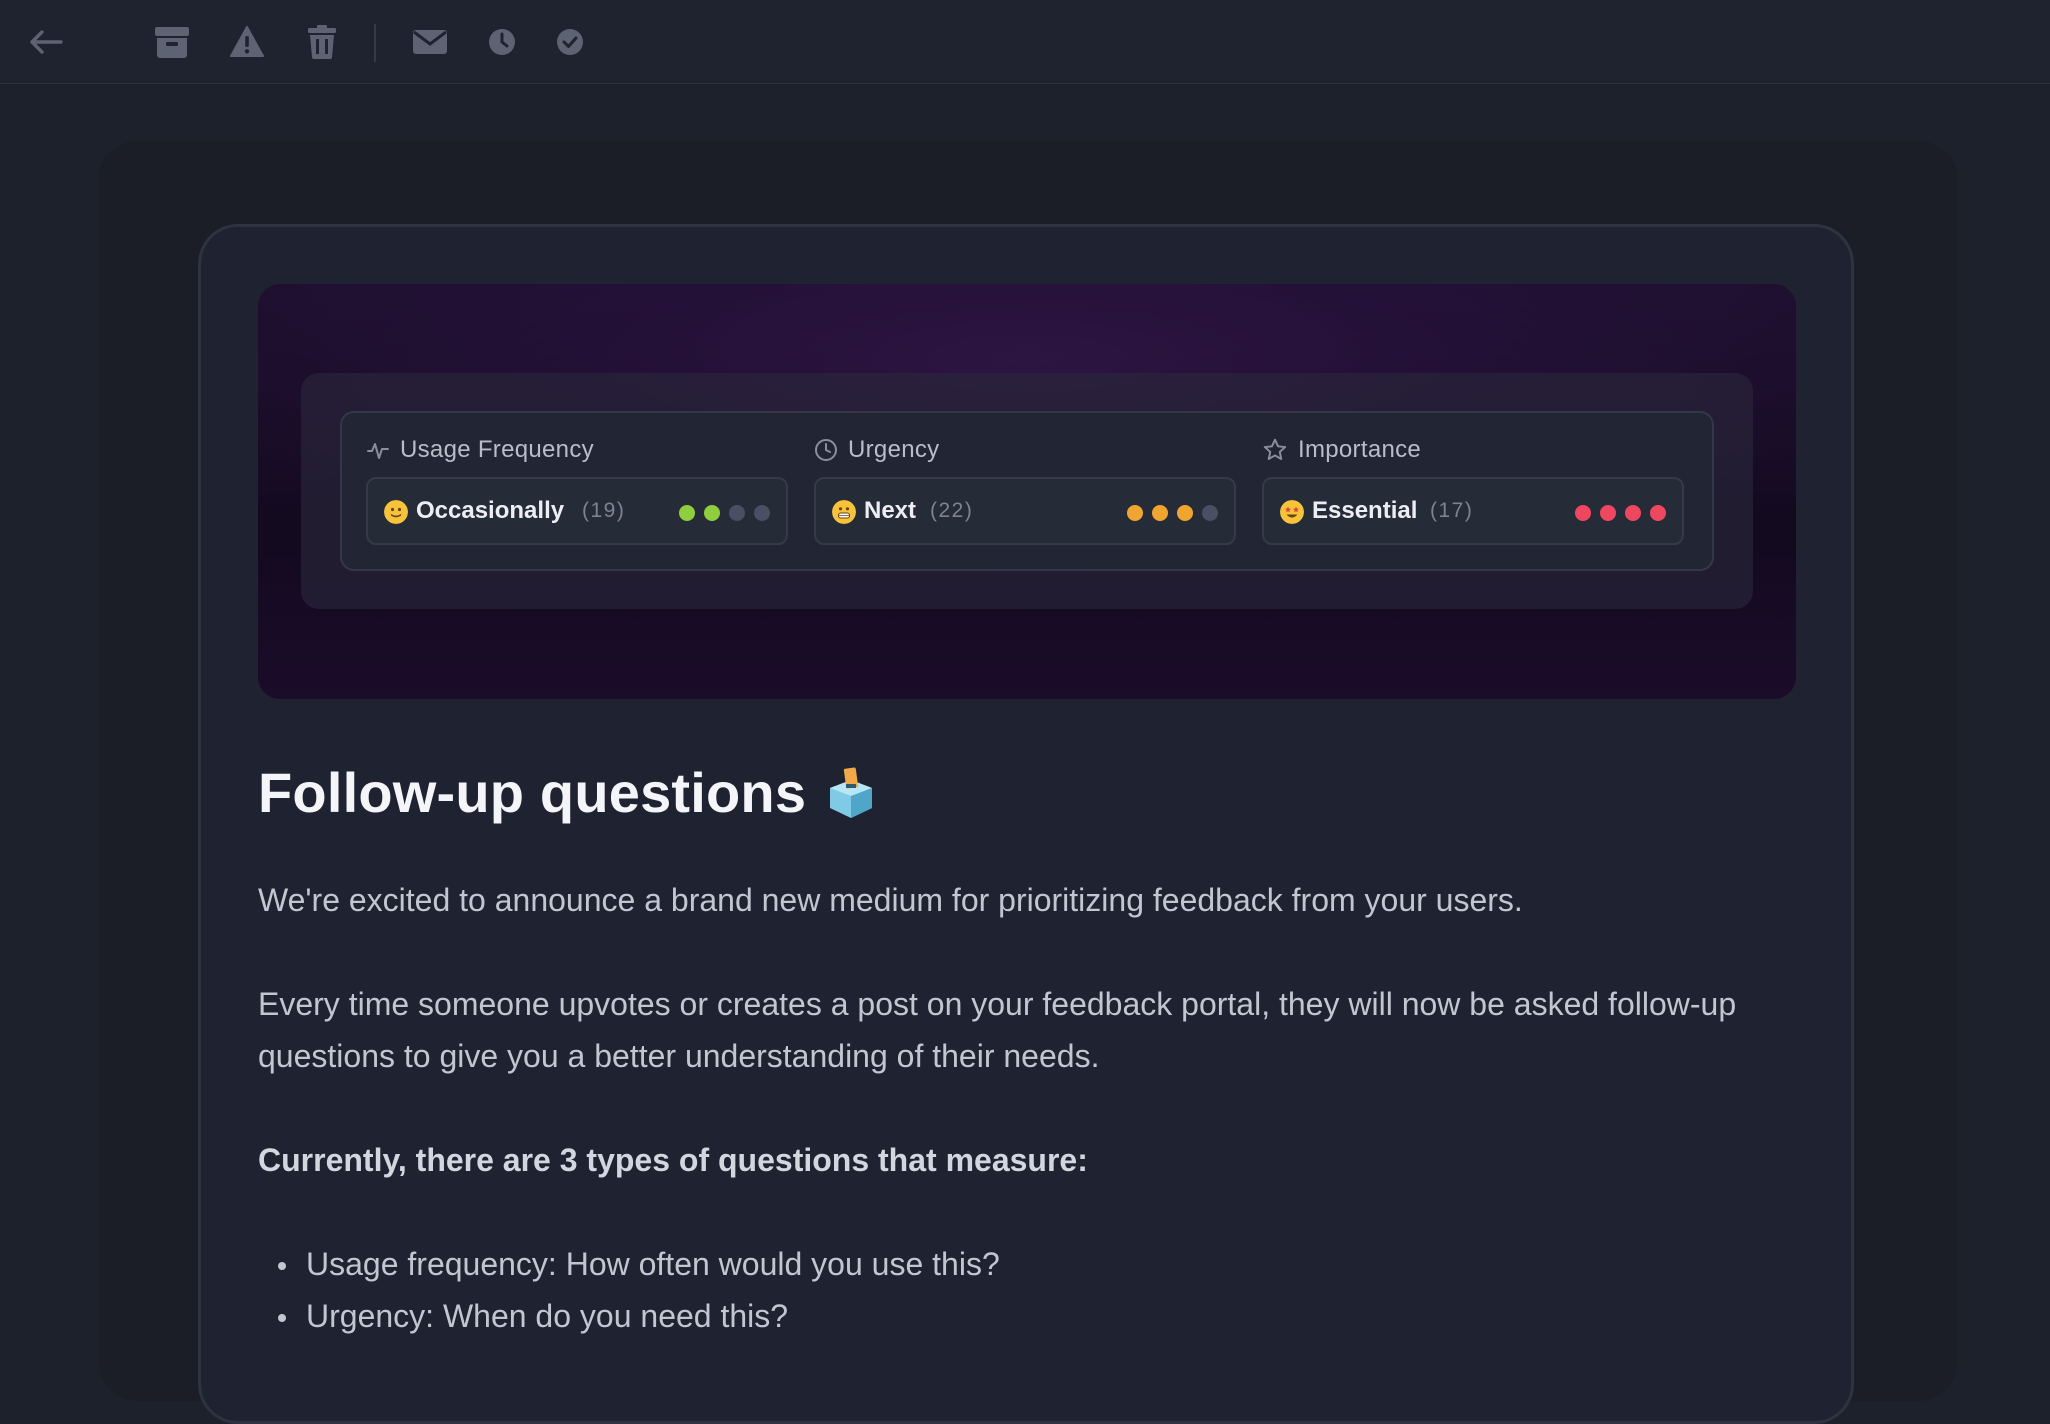  What do you see at coordinates (844, 512) in the screenshot?
I see `grimacing-face-icon` at bounding box center [844, 512].